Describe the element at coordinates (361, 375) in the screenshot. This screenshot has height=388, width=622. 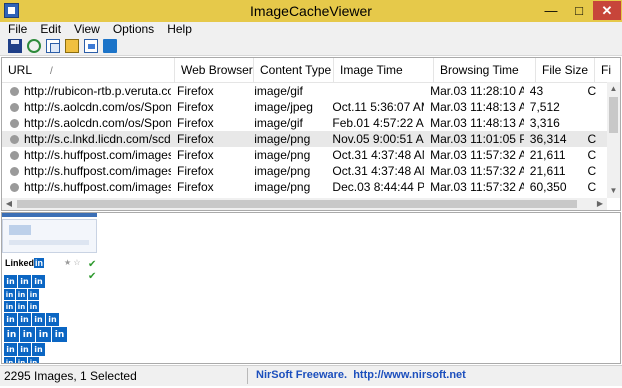
I see `nirsoft-link: NirSoft Freeware. http://www.nirsoft.net` at that location.